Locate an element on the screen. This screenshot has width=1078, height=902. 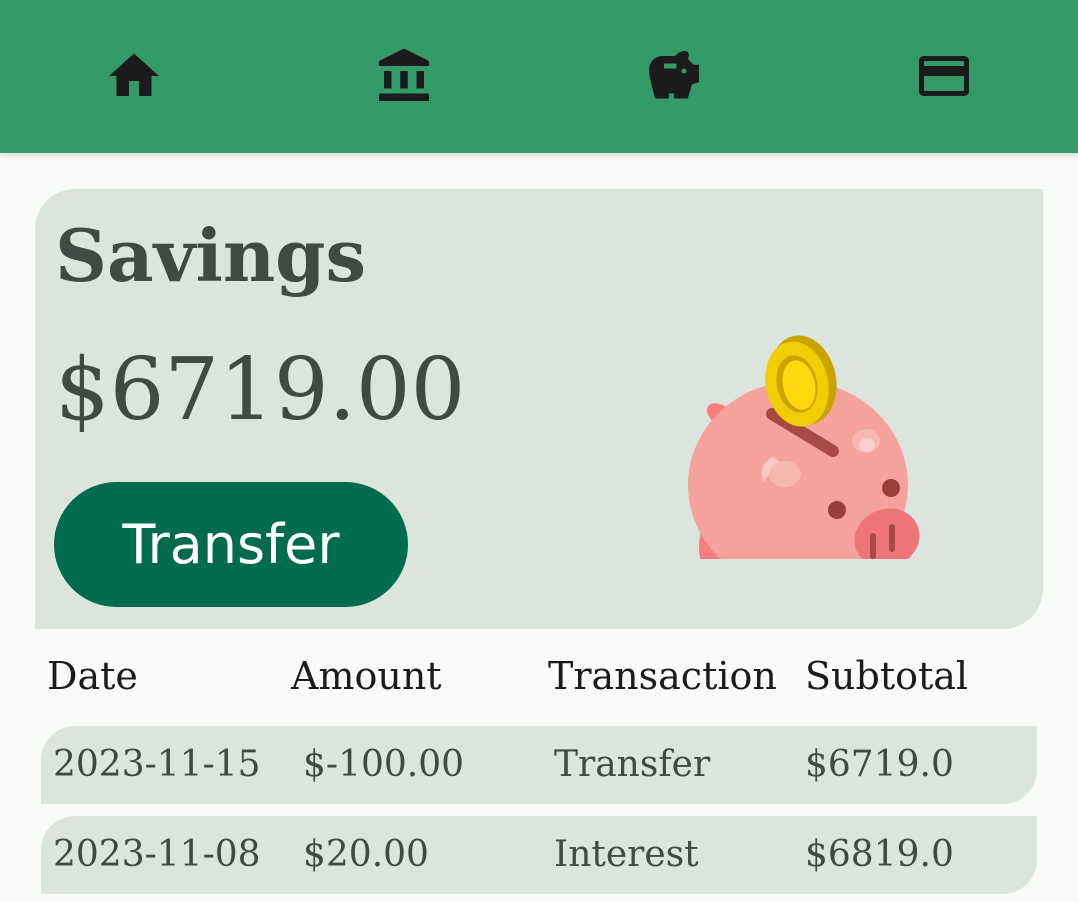
credit-card-icon is located at coordinates (944, 76).